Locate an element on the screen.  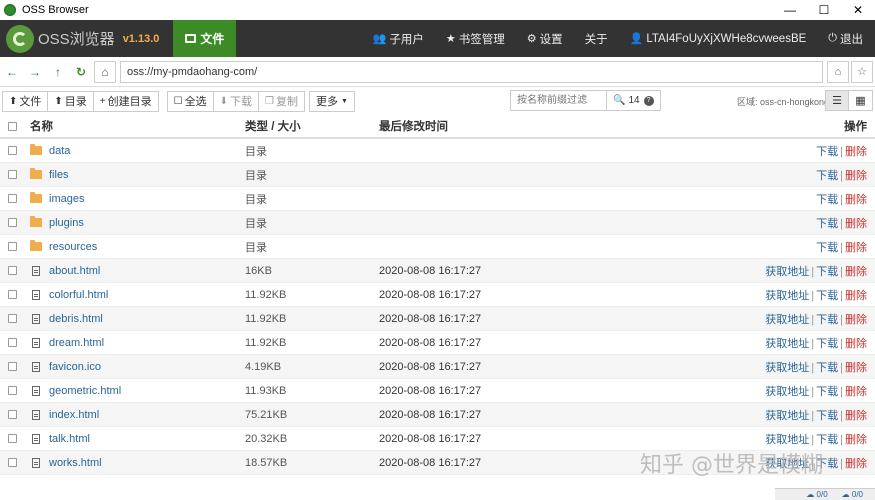
name-link: data is located at coordinates (59, 151).